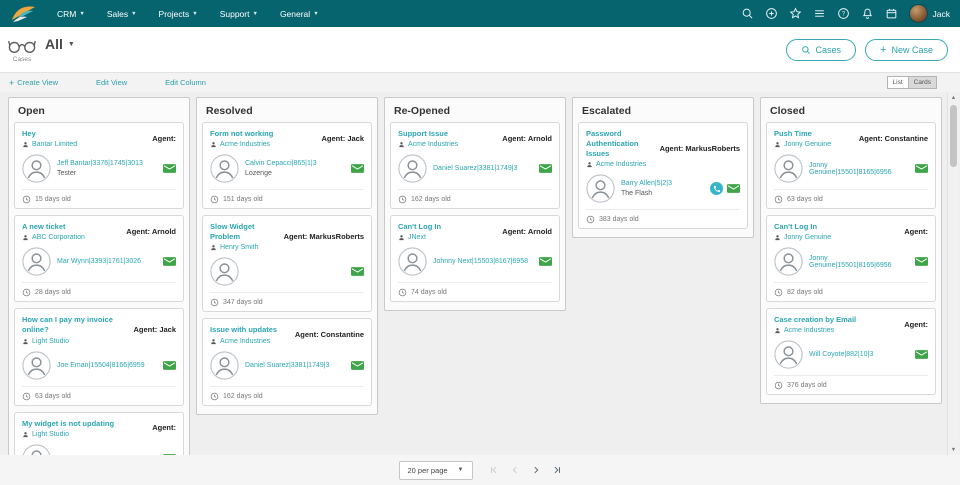 This screenshot has height=485, width=960. What do you see at coordinates (122, 14) in the screenshot?
I see `nav-menu-sales: Sales ▼` at bounding box center [122, 14].